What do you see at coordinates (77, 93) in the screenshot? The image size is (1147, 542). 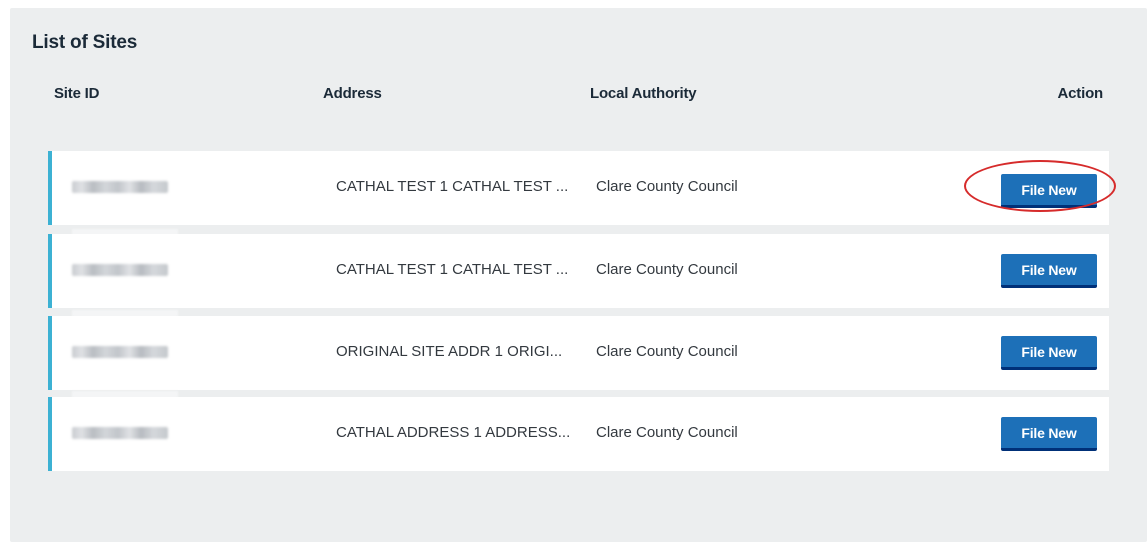 I see `column-header-site-id: Site ID` at bounding box center [77, 93].